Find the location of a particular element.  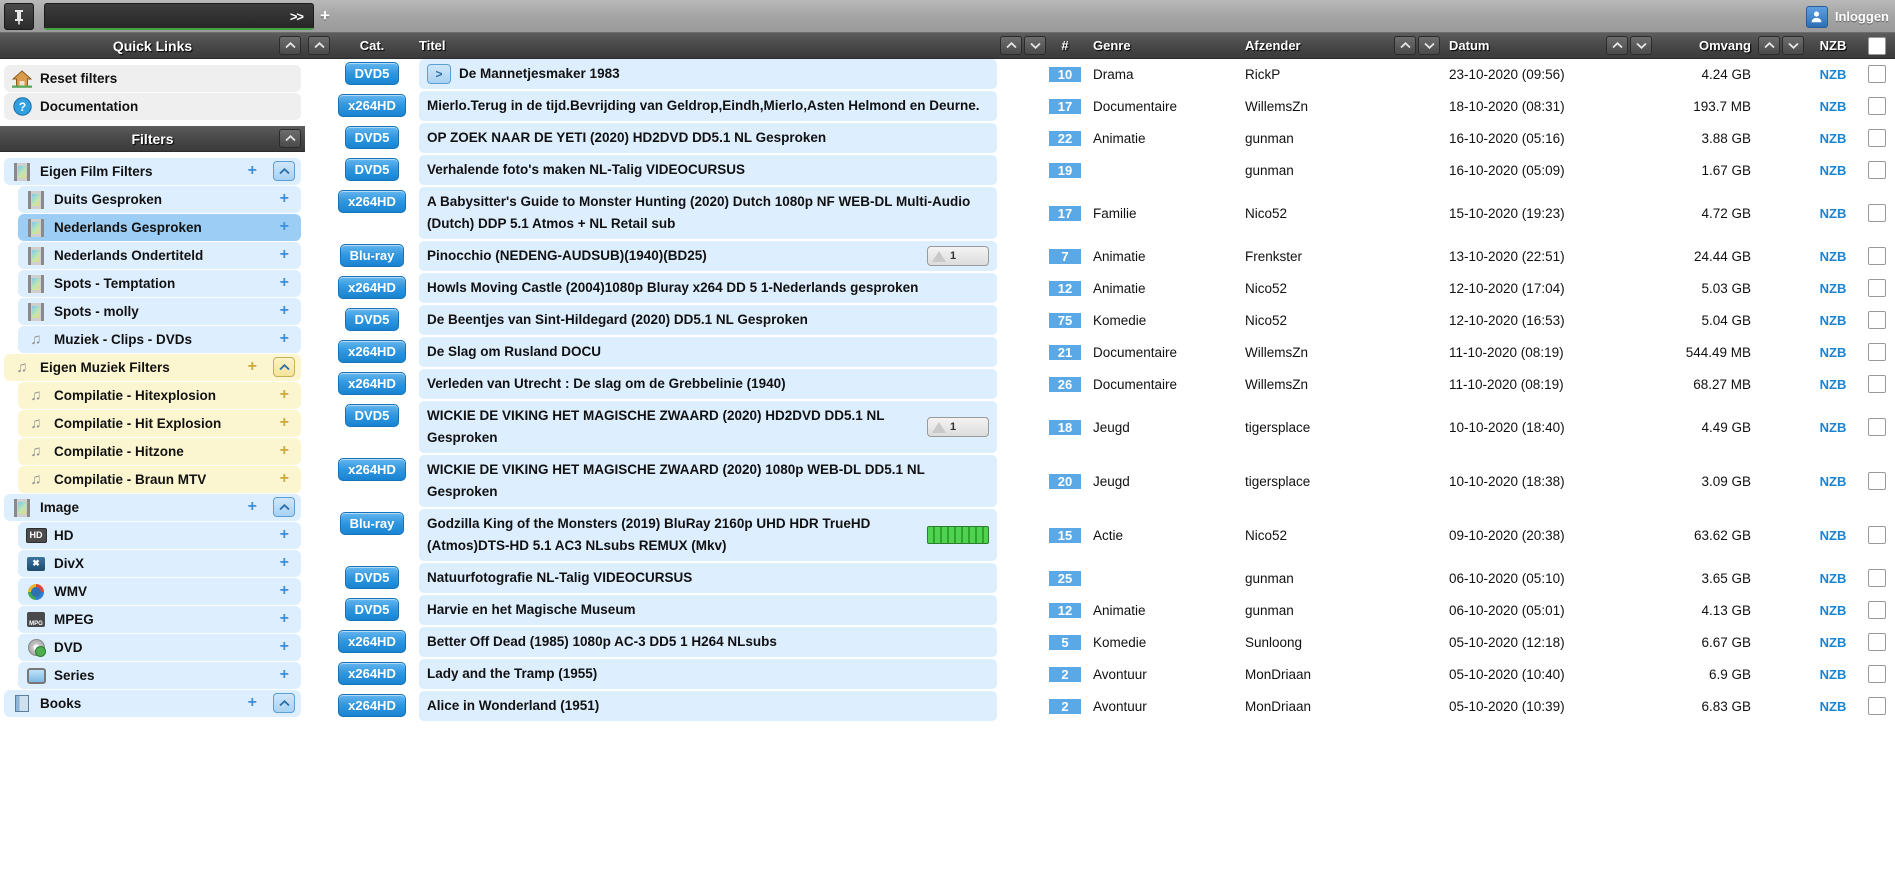

quick-links-collapse-button is located at coordinates (290, 45).